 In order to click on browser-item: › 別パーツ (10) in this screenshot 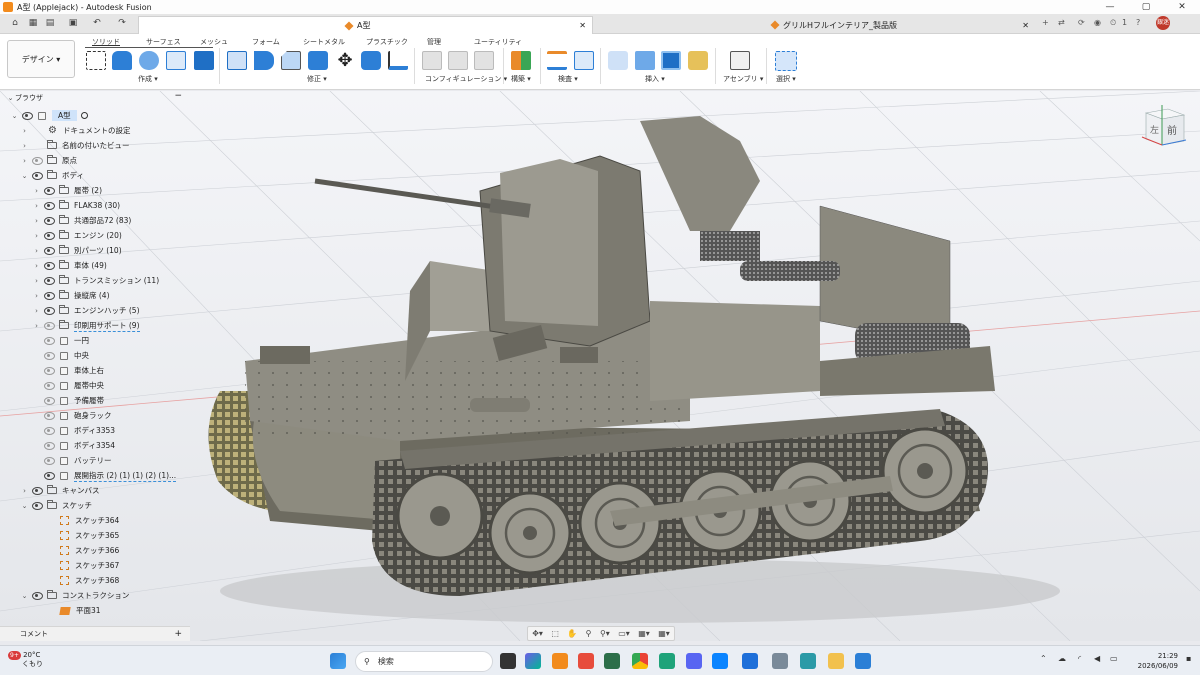, I will do `click(77, 250)`.